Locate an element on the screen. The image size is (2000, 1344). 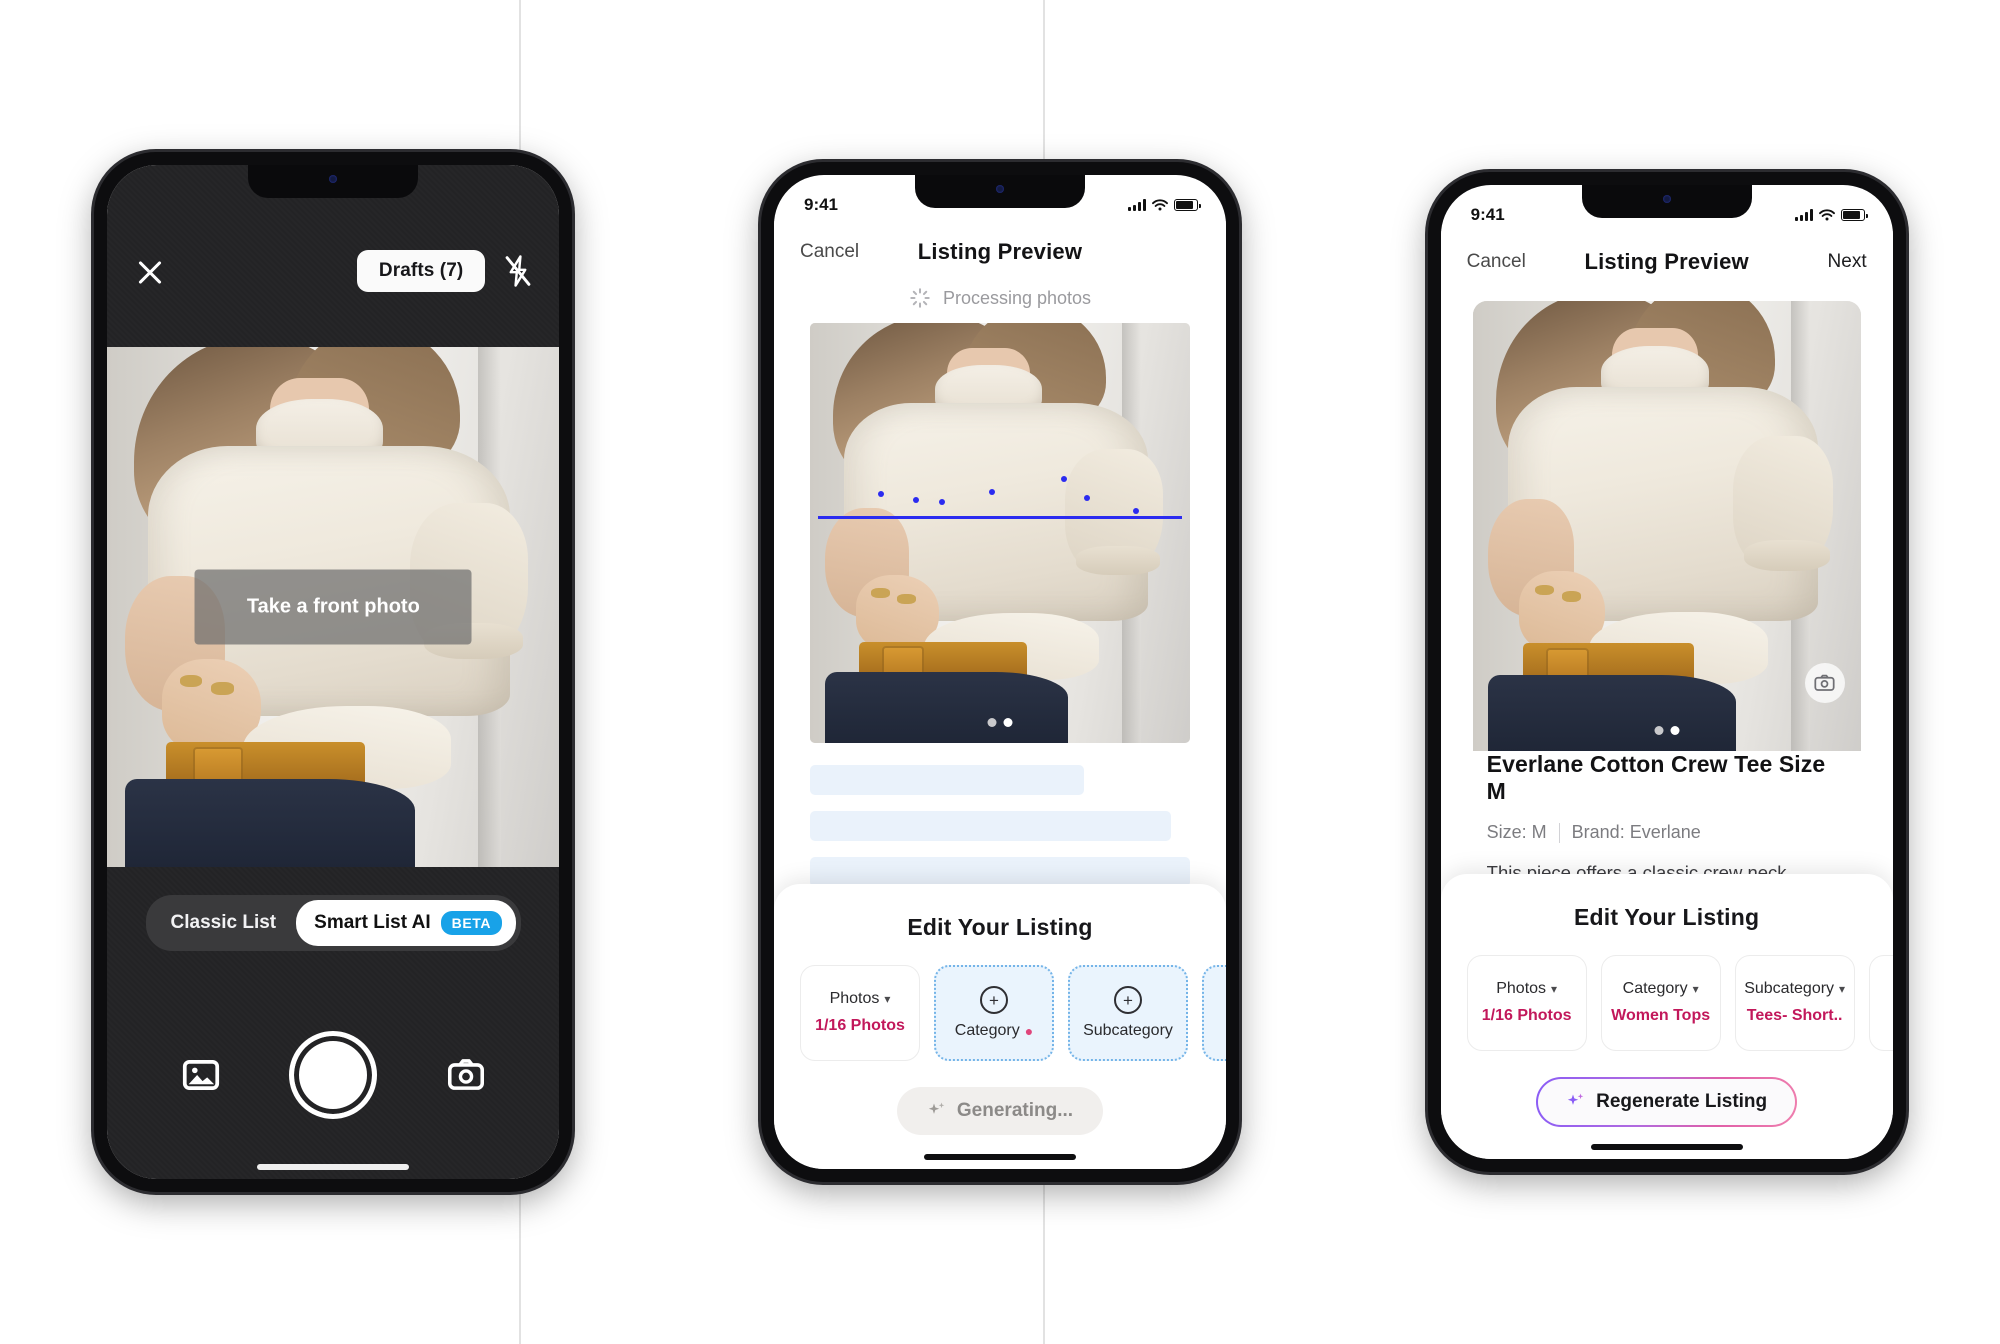
listing-brand: Brand: Everlane is located at coordinates (1636, 832).